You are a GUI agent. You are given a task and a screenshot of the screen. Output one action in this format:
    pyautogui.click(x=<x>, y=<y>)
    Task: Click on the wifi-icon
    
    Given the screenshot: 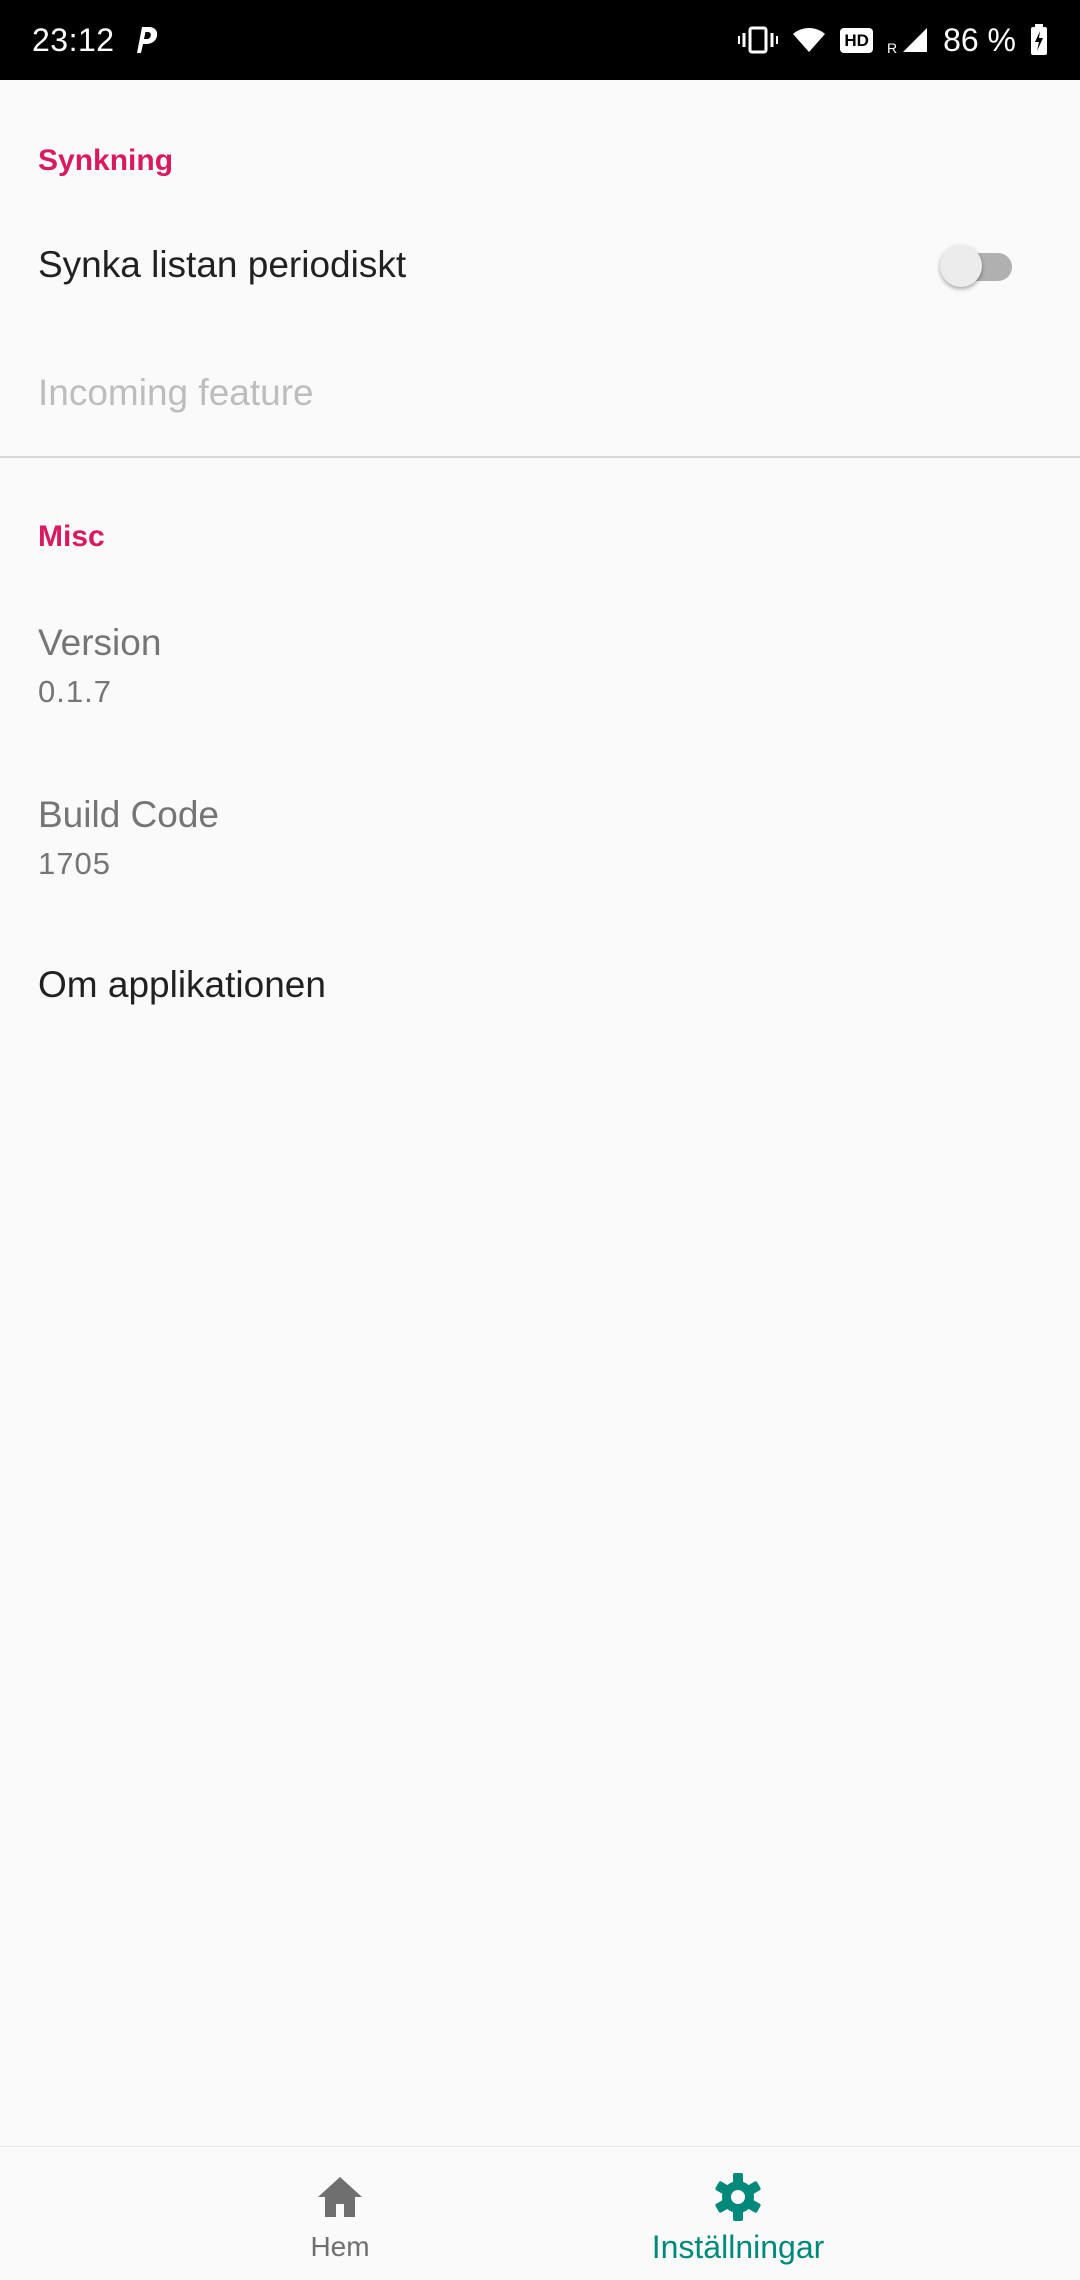 What is the action you would take?
    pyautogui.click(x=809, y=40)
    